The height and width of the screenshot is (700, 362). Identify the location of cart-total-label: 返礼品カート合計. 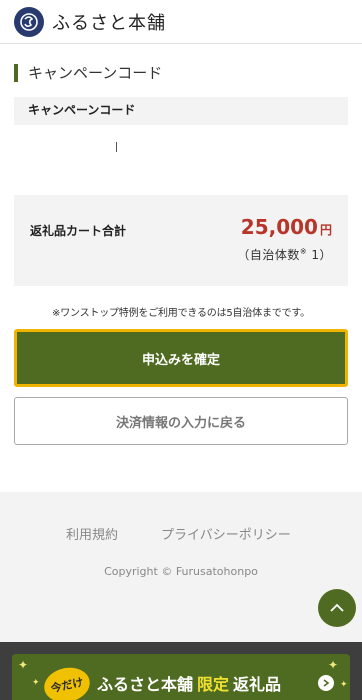
(78, 231).